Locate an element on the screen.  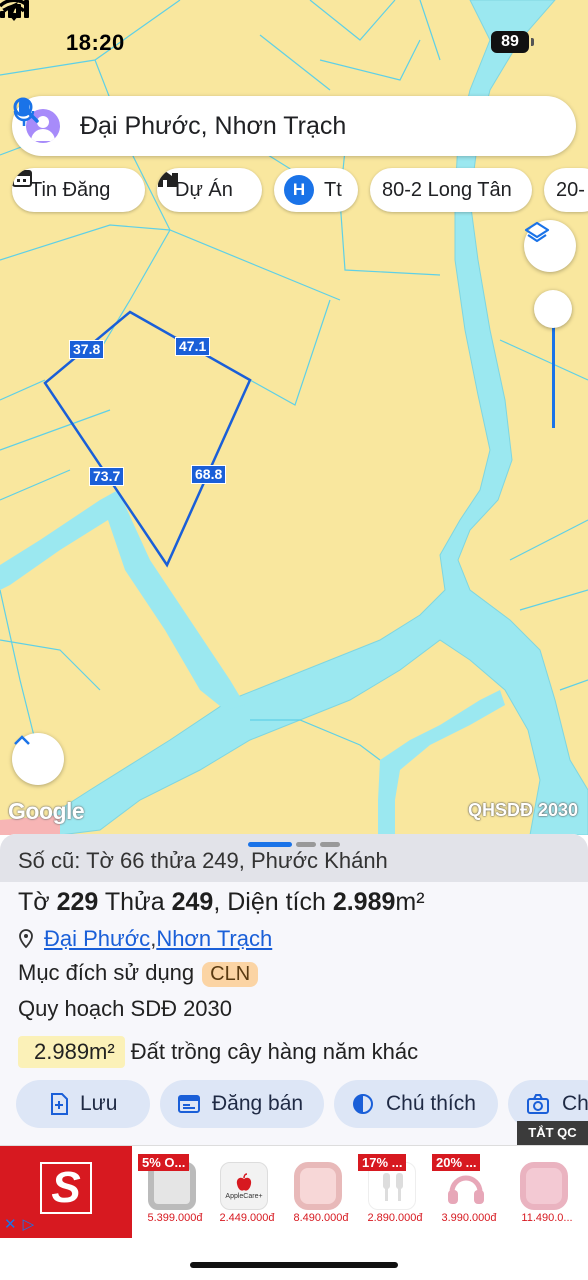
purpose-badge: CLN is located at coordinates (230, 974).